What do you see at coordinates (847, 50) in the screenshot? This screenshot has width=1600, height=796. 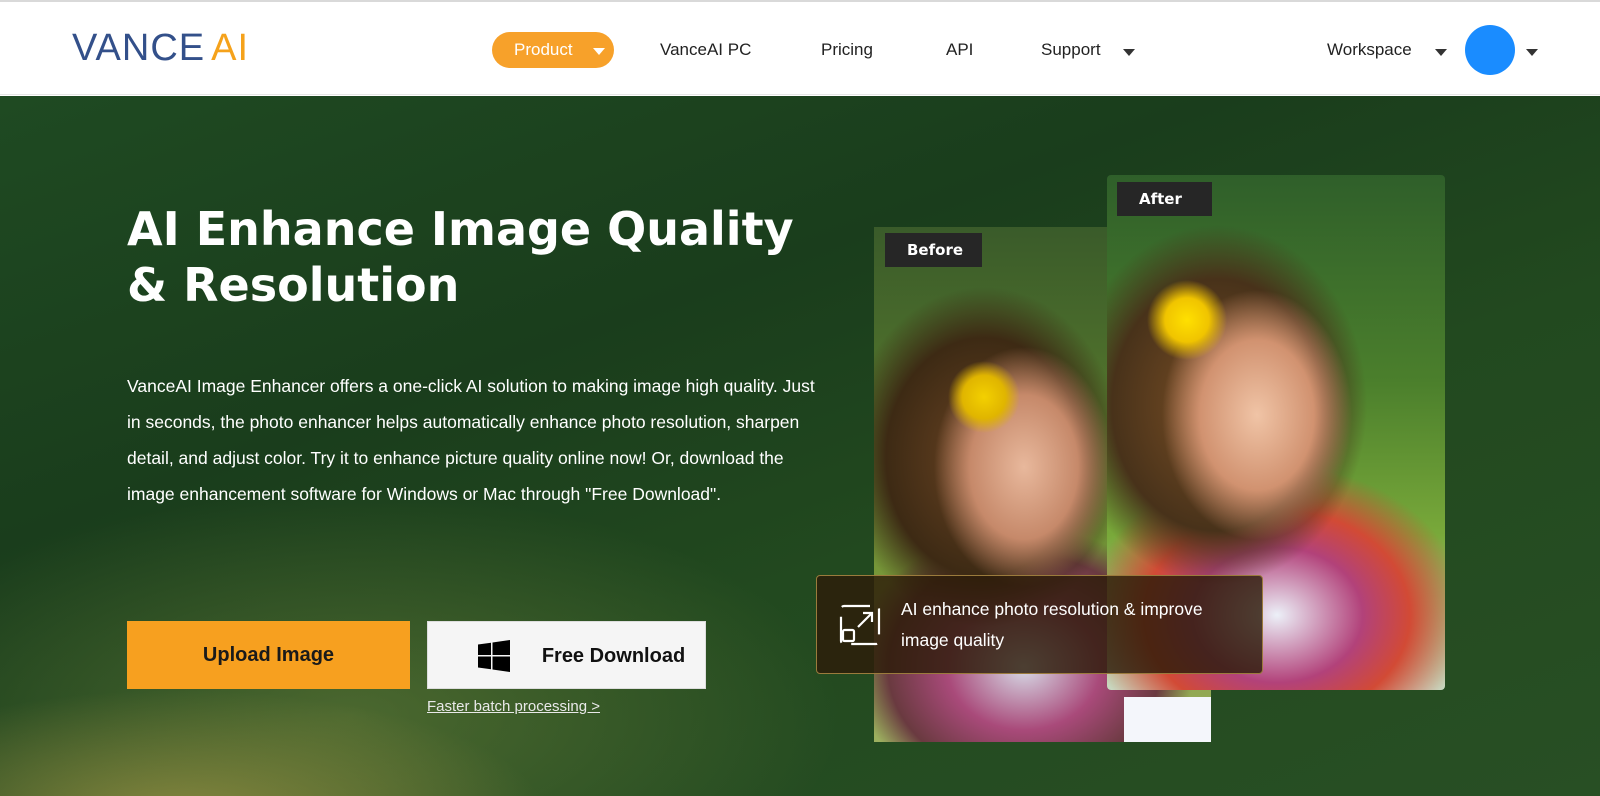 I see `nav-pricing: Pricing` at bounding box center [847, 50].